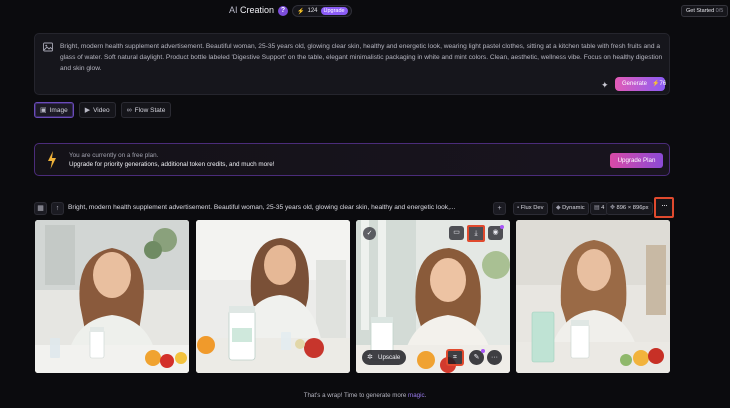 The height and width of the screenshot is (408, 730). What do you see at coordinates (597, 208) in the screenshot?
I see `images-icon: ▤` at bounding box center [597, 208].